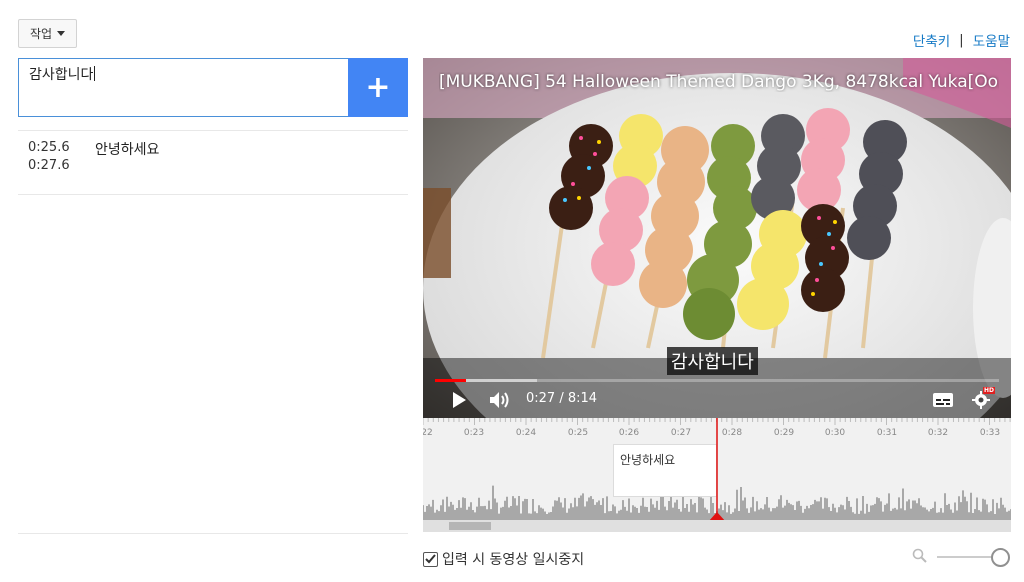 This screenshot has width=1024, height=582. Describe the element at coordinates (470, 526) in the screenshot. I see `timeline-scrollbar-thumb` at that location.